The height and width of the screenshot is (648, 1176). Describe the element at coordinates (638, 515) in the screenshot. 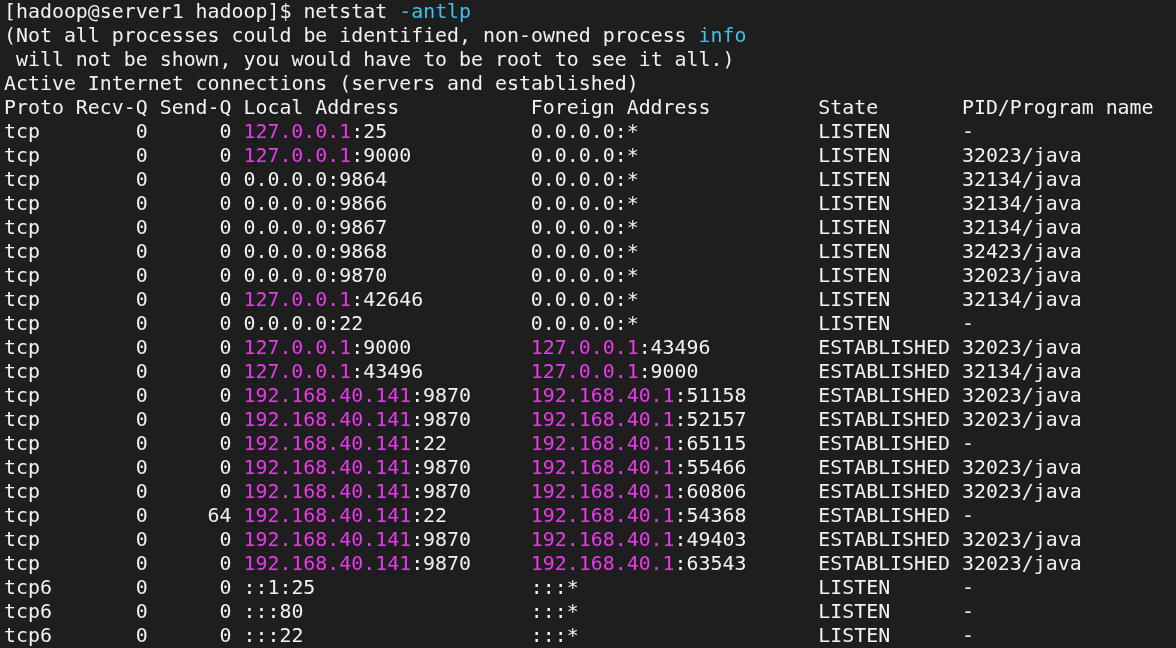

I see `foreign-address-cell: 192.168.40.1:54368` at that location.